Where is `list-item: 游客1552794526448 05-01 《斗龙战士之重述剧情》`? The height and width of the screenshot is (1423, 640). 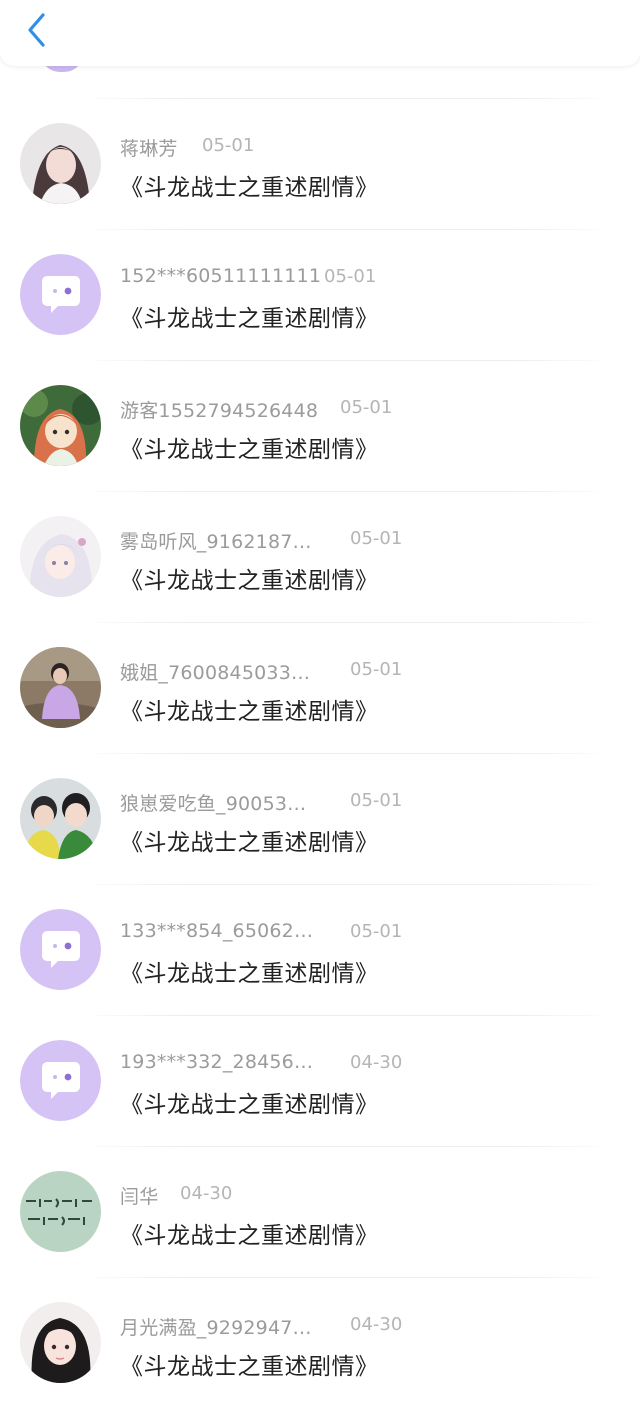 list-item: 游客1552794526448 05-01 《斗龙战士之重述剧情》 is located at coordinates (320, 425).